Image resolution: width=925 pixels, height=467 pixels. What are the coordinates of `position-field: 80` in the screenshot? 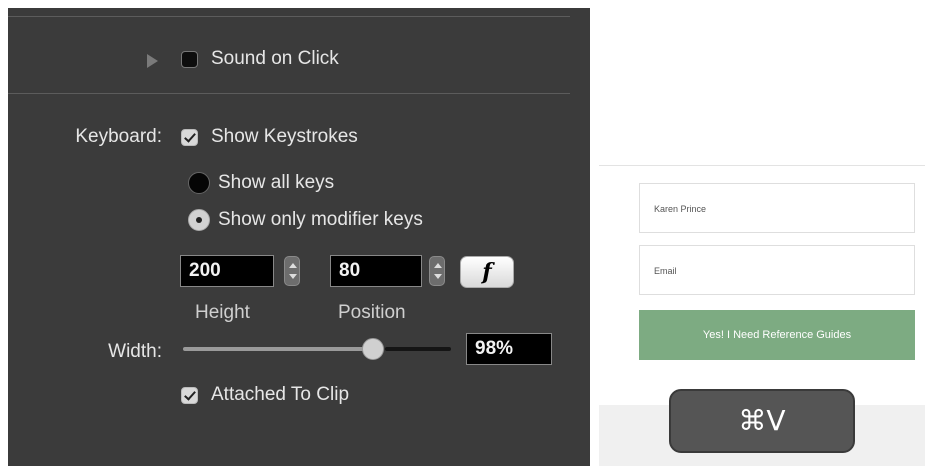 It's located at (376, 271).